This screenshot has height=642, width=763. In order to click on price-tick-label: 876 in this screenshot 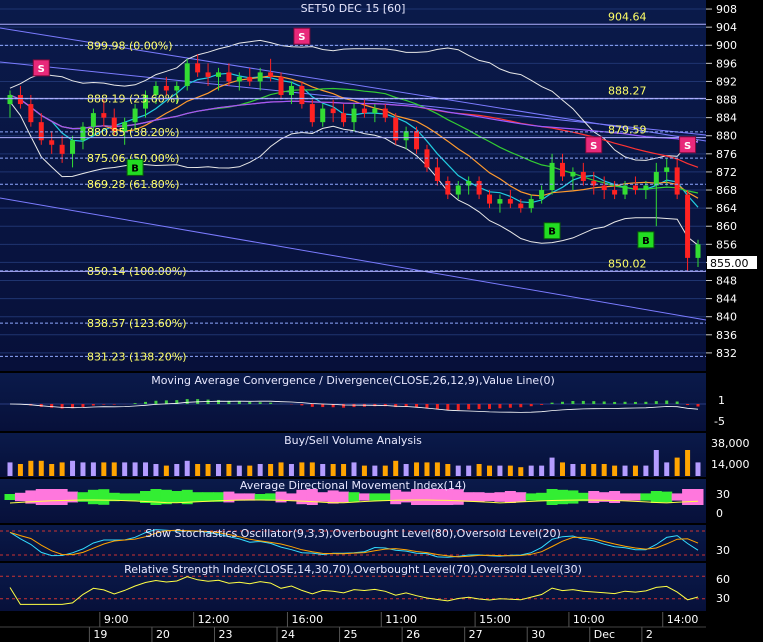, I will do `click(726, 154)`.